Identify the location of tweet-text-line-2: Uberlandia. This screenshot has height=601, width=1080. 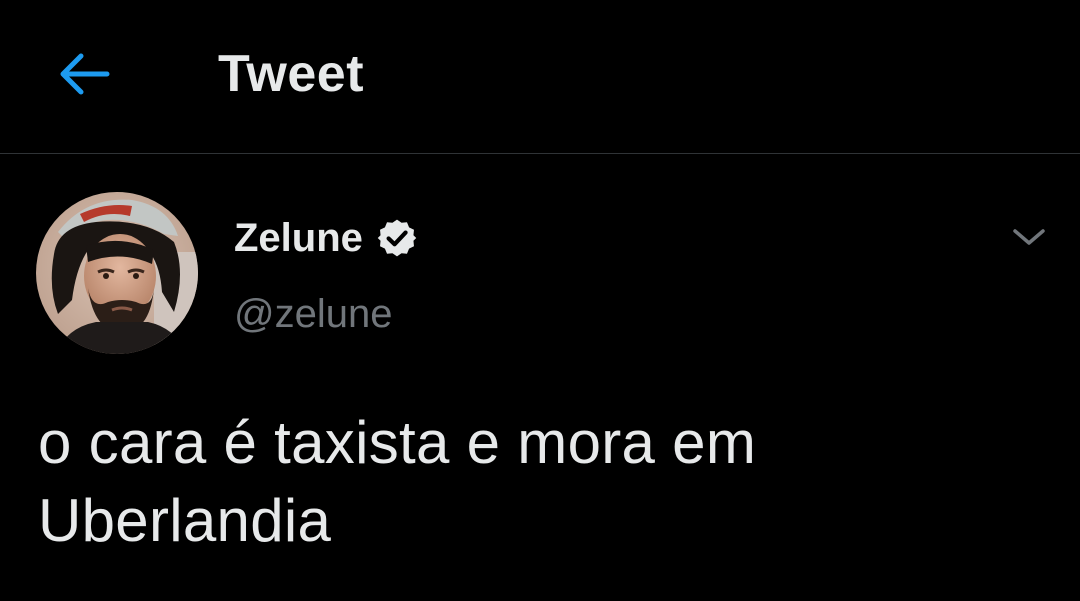
(185, 520).